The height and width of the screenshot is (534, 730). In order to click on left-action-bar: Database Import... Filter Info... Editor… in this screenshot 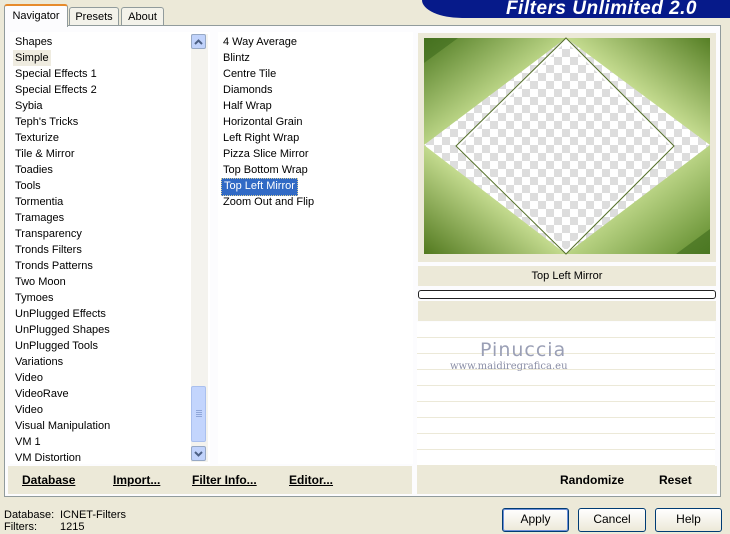, I will do `click(210, 480)`.